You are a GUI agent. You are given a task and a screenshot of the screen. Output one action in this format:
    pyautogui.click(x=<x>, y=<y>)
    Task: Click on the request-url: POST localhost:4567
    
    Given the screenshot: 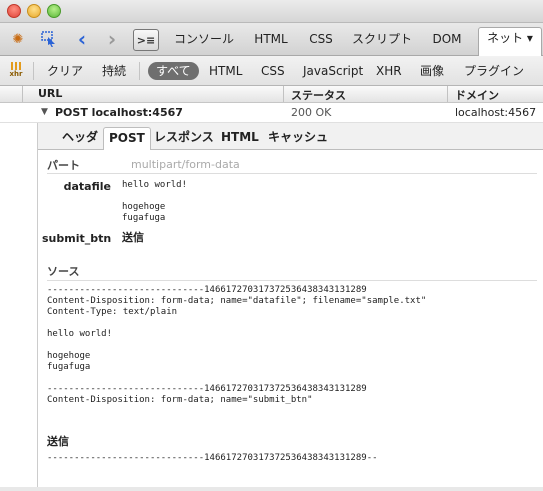 What is the action you would take?
    pyautogui.click(x=119, y=112)
    